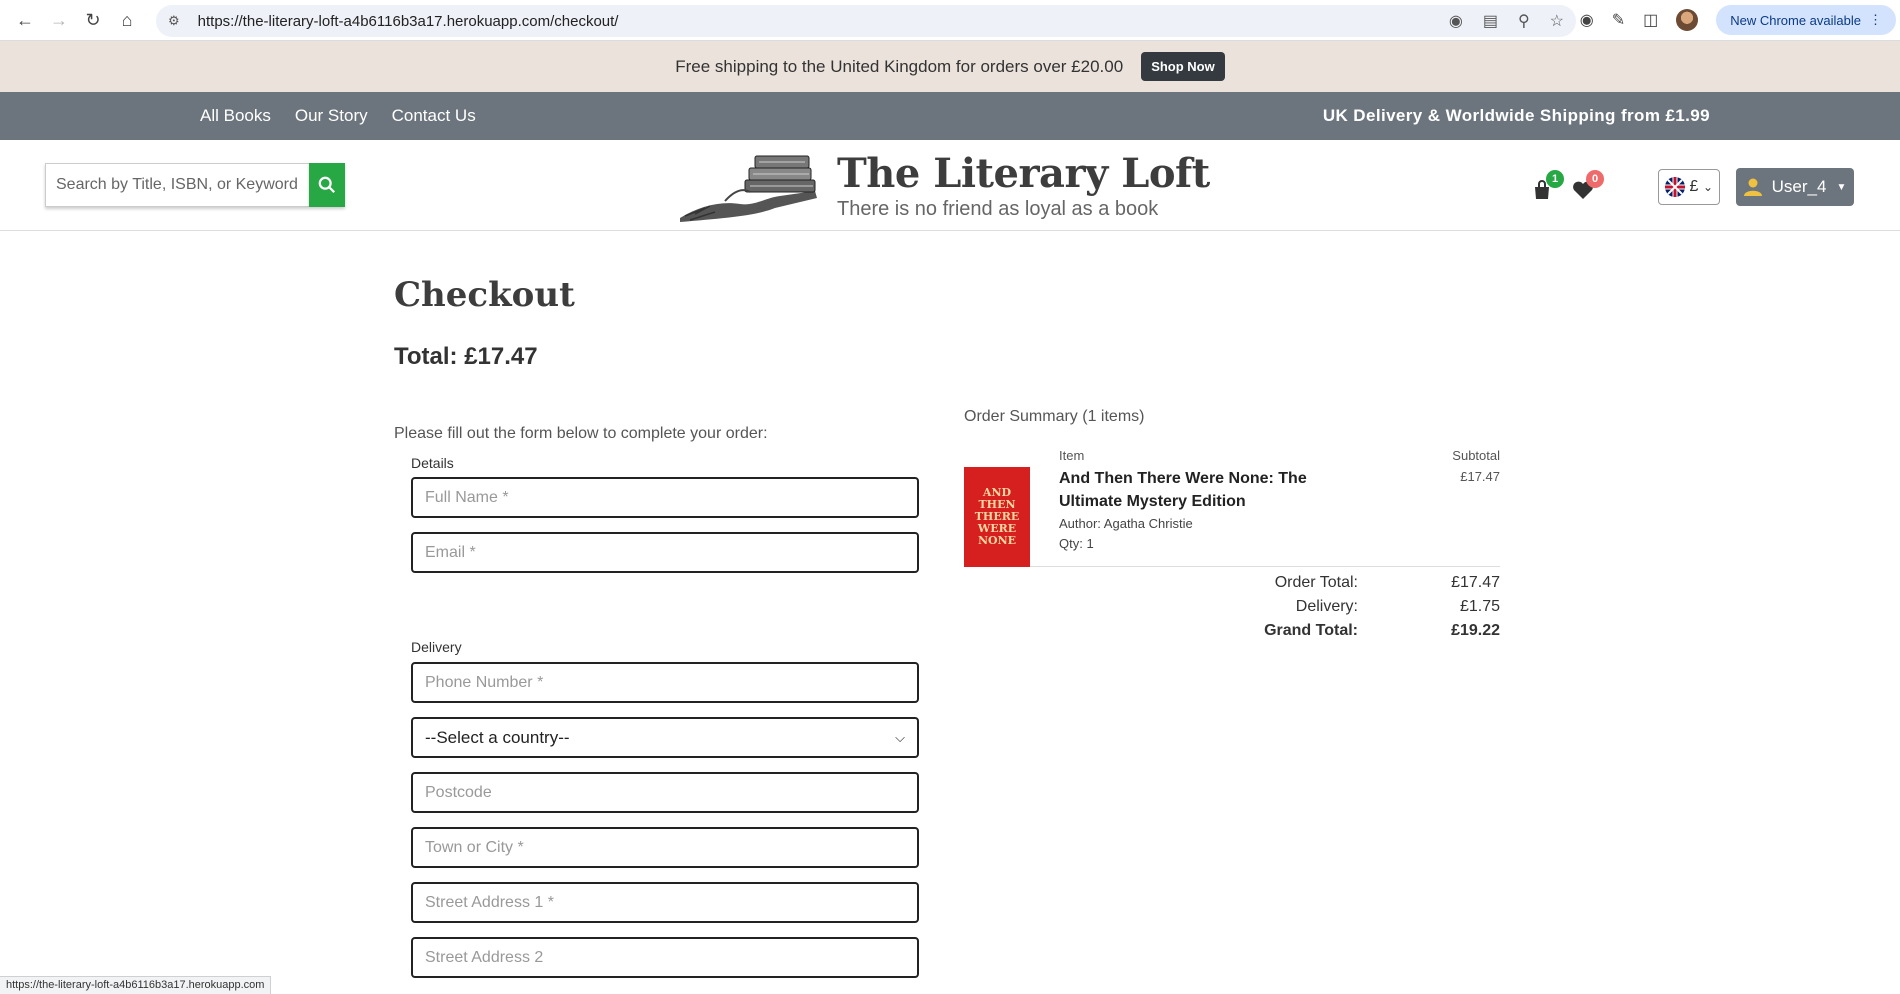  I want to click on currency-select: £ ⌄, so click(1689, 187).